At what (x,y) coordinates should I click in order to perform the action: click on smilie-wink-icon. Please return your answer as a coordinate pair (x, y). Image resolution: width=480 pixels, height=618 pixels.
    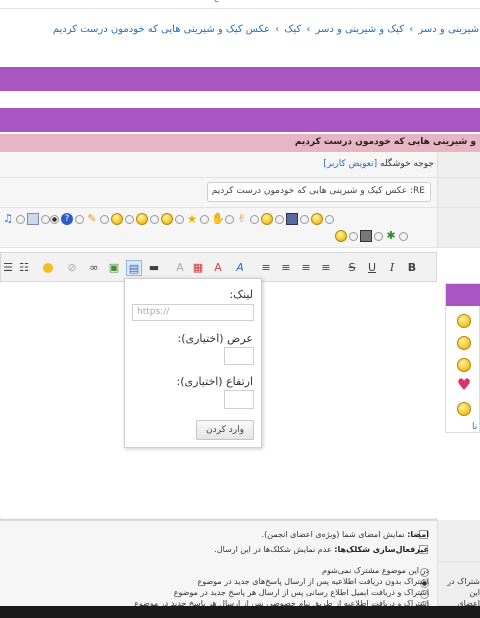
    Looking at the image, I should click on (464, 409).